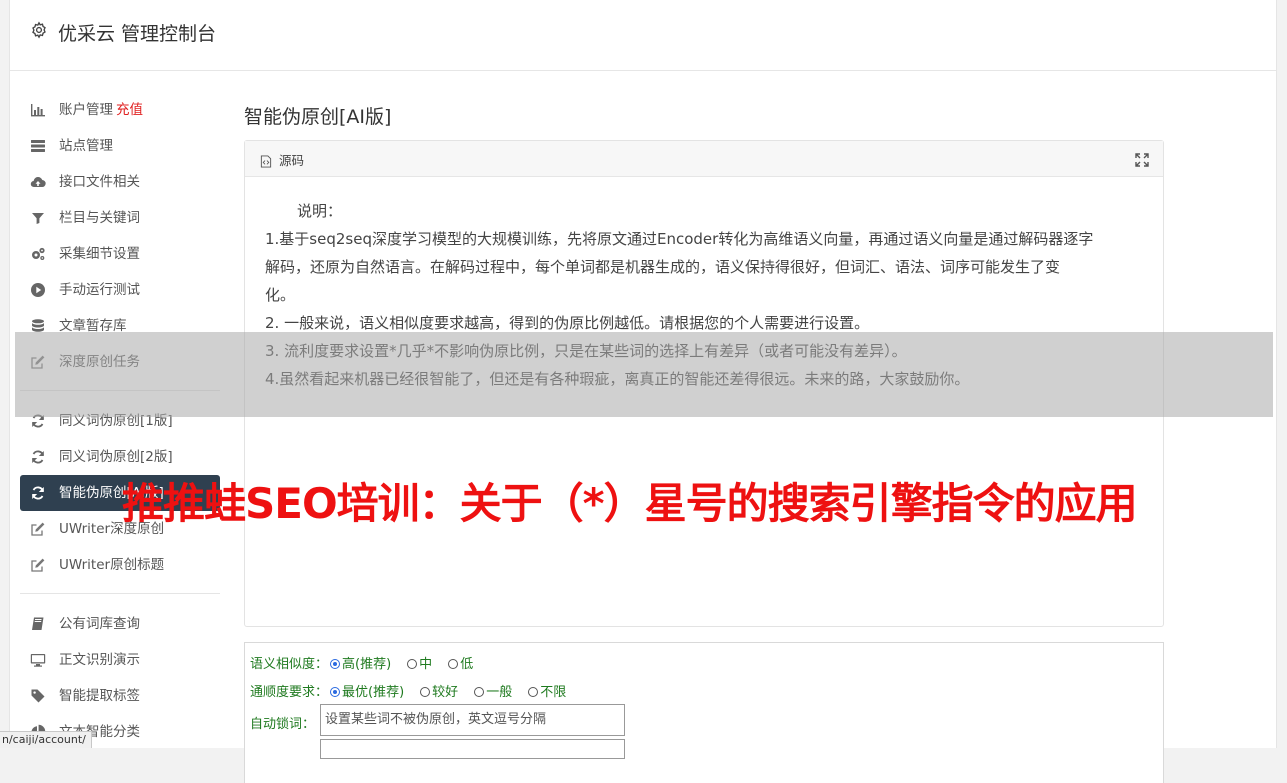  I want to click on overlay-band, so click(644, 374).